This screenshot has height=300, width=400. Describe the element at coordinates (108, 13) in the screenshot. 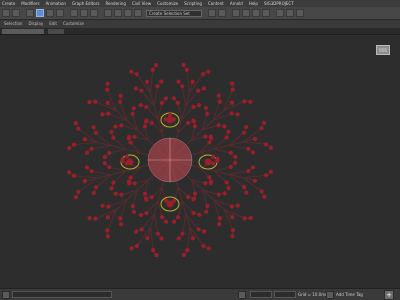

I see `pivot-icon` at that location.